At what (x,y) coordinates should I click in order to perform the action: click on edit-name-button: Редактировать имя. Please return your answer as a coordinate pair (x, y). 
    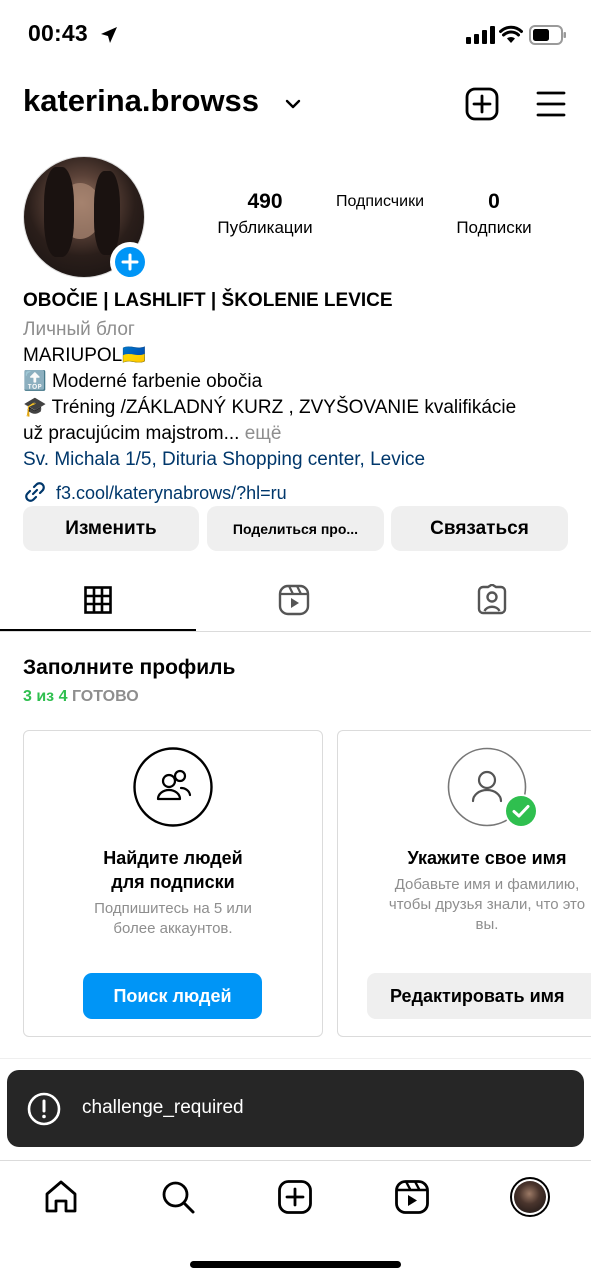
    Looking at the image, I should click on (479, 996).